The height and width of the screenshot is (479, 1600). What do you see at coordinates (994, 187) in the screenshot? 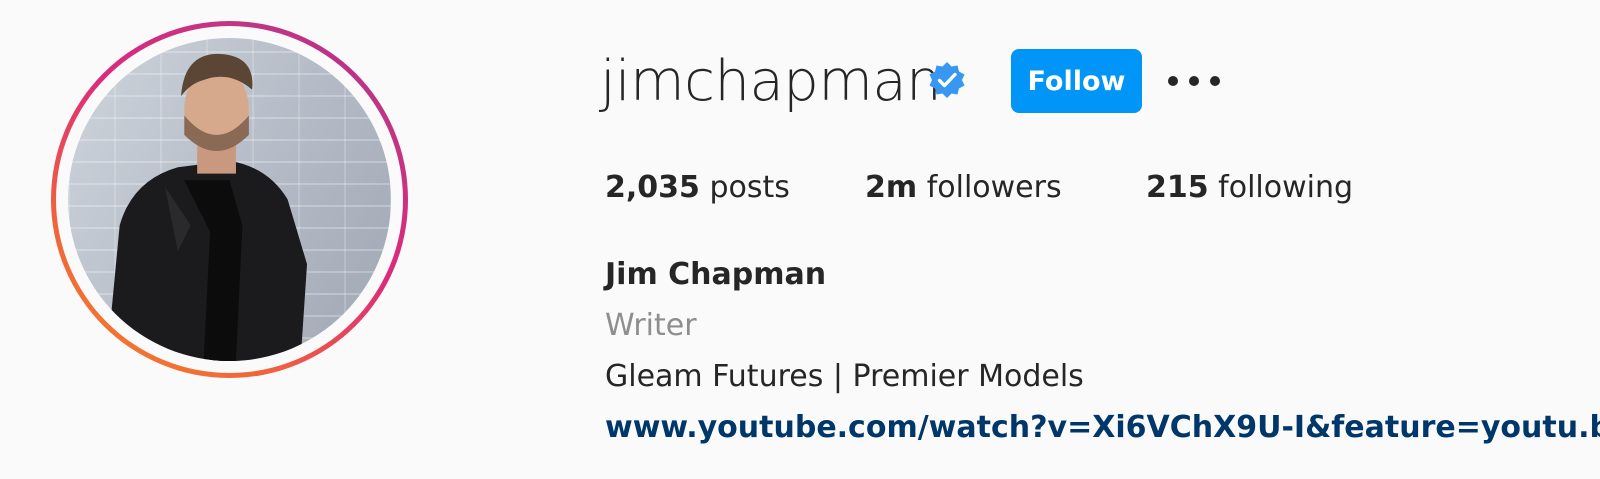
I see `followers-label: followers` at bounding box center [994, 187].